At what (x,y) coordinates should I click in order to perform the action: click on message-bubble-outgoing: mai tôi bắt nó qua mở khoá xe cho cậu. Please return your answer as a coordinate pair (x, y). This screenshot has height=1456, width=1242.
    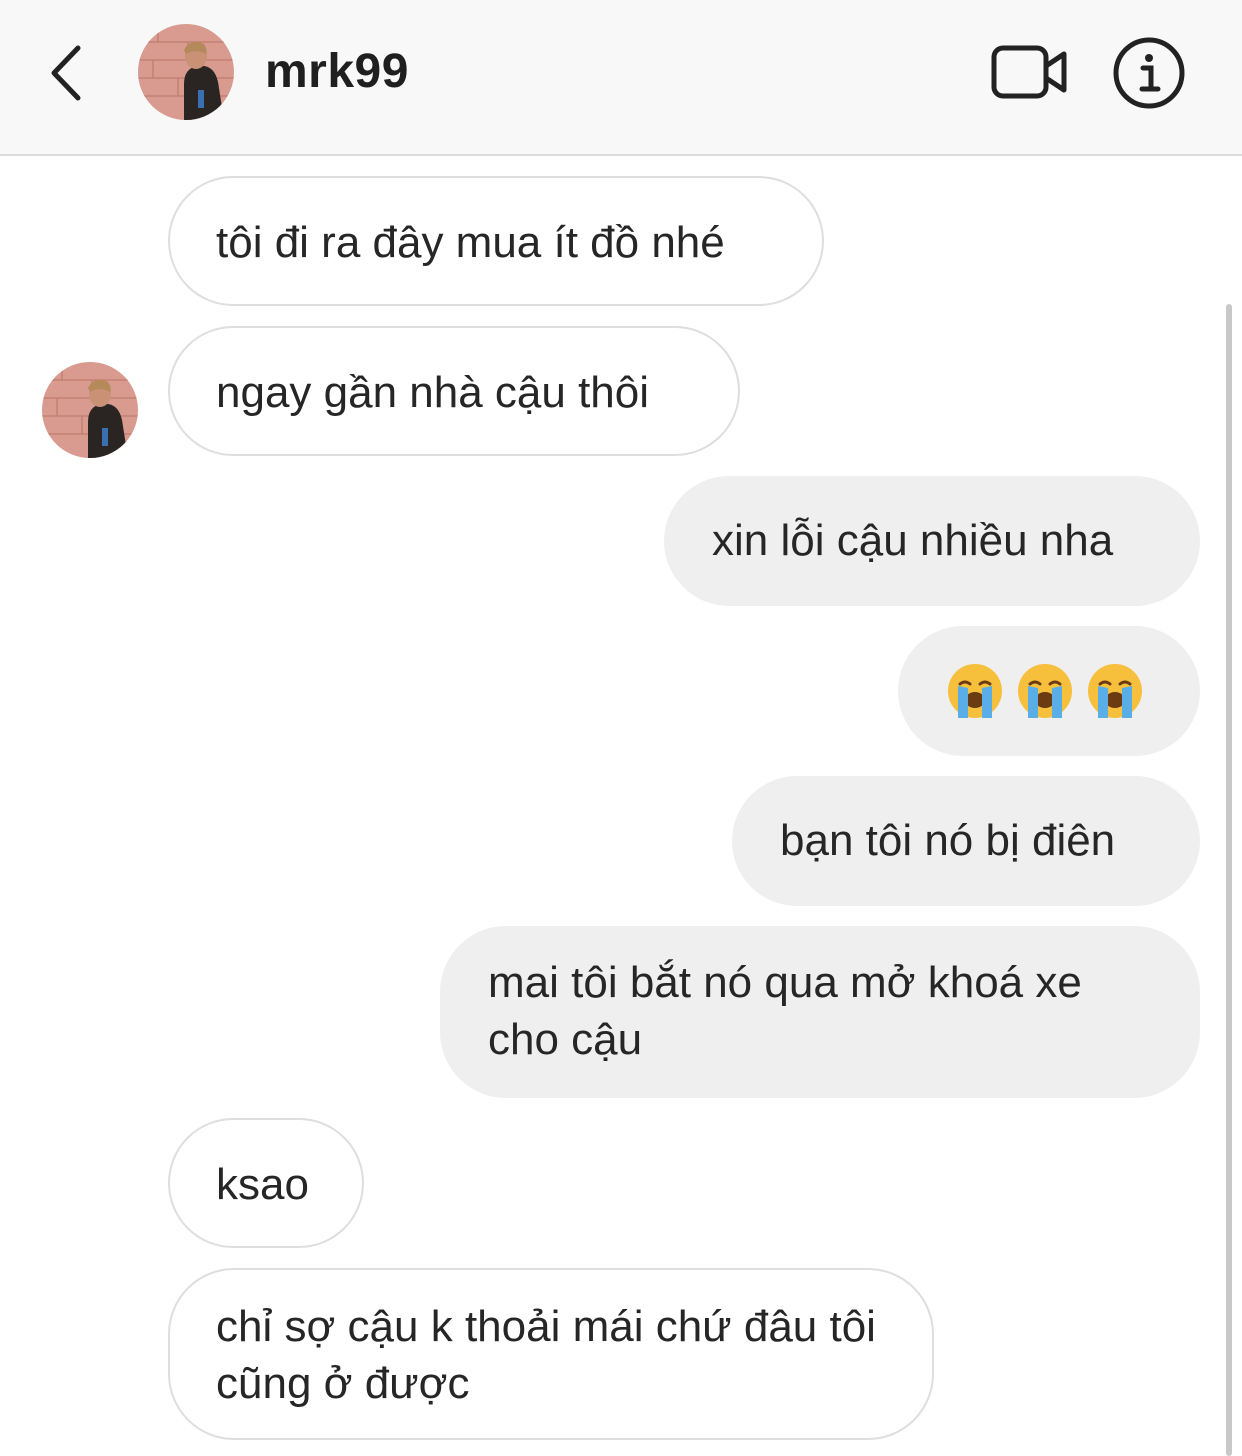
    Looking at the image, I should click on (820, 1012).